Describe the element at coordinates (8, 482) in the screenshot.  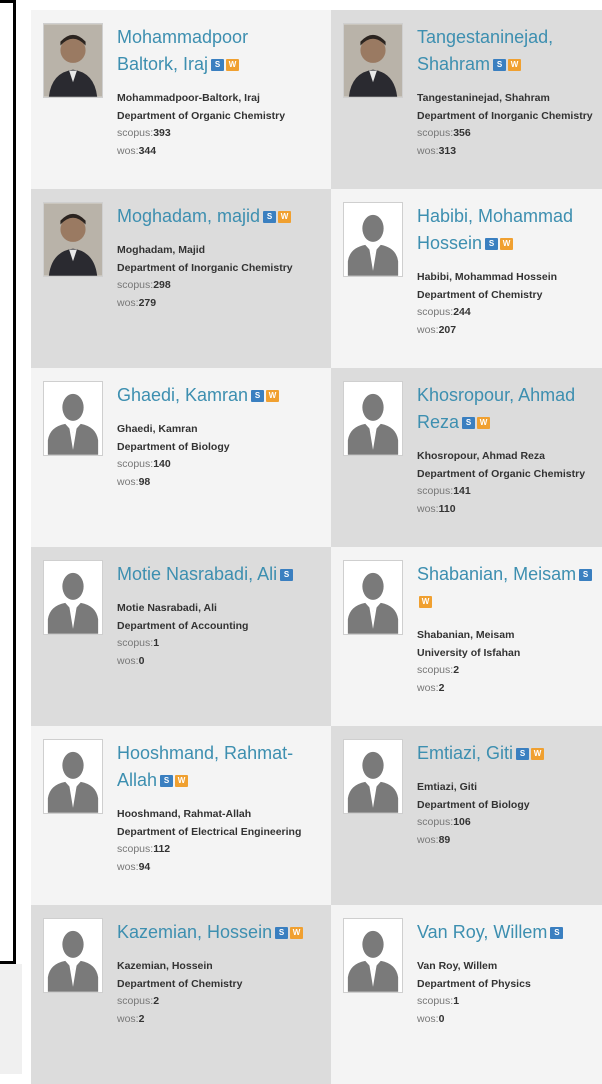
I see `left-sidebar-panel` at that location.